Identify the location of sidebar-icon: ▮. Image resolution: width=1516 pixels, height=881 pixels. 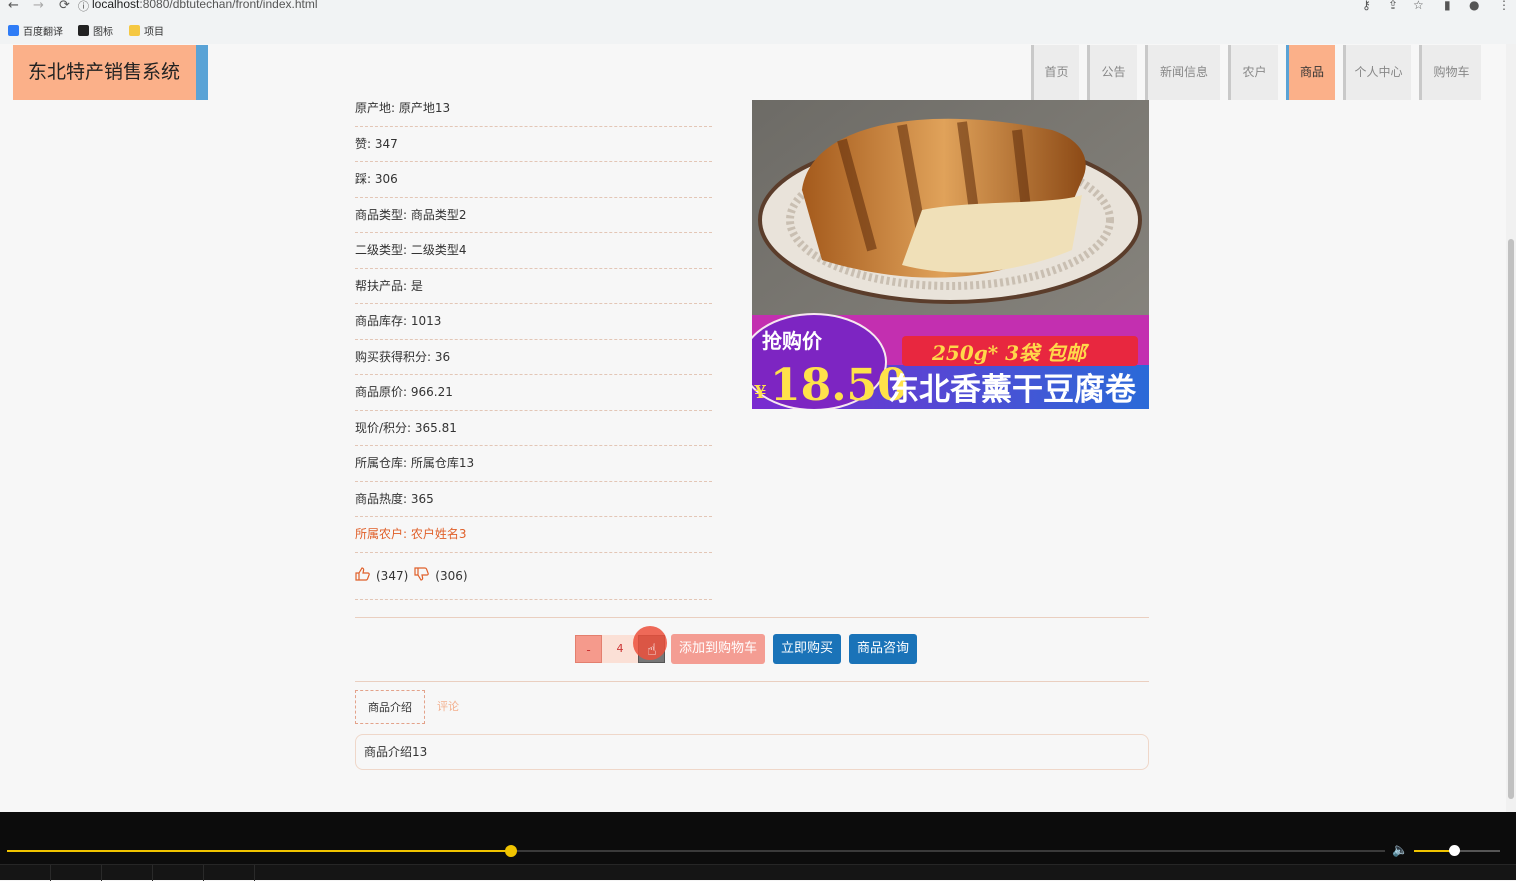
(1447, 6).